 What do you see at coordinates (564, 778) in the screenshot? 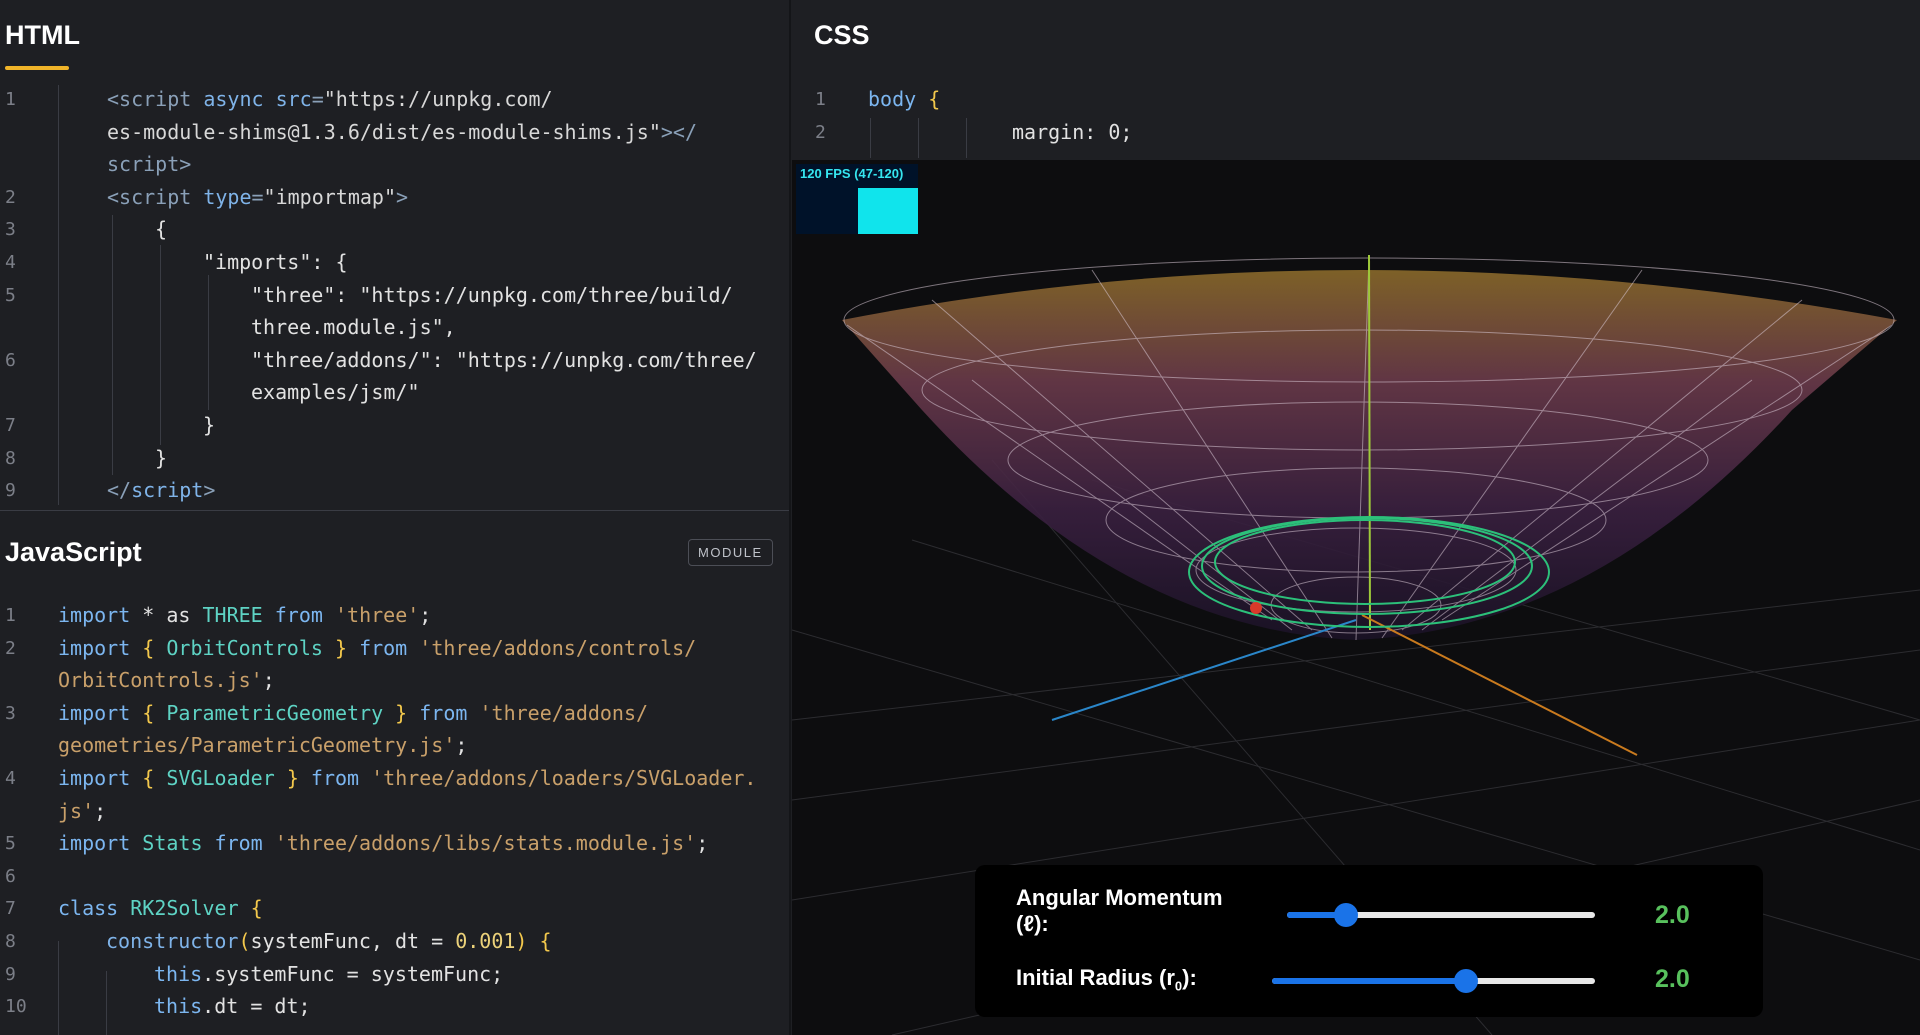
I see `code-token: 'three/addons/loaders/SVGLoader.` at bounding box center [564, 778].